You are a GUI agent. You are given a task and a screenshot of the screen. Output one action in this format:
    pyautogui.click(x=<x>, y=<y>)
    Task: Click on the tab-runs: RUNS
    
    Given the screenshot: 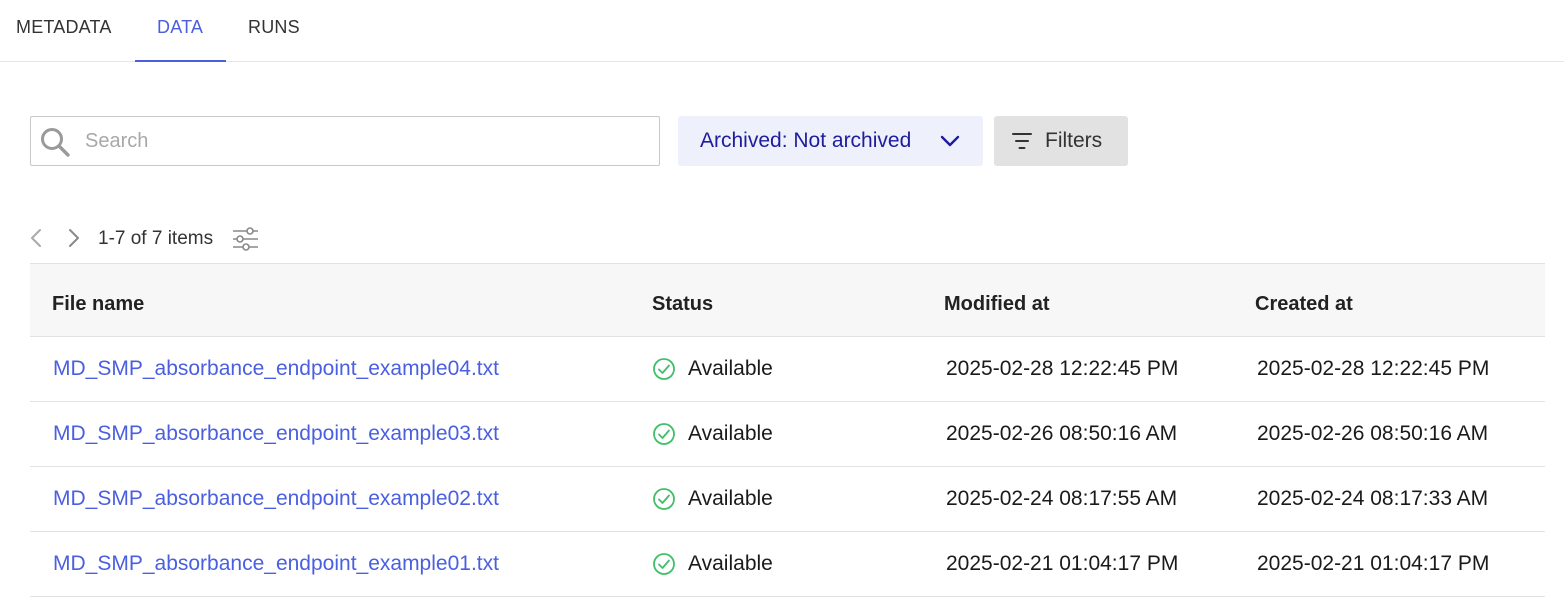 What is the action you would take?
    pyautogui.click(x=274, y=27)
    